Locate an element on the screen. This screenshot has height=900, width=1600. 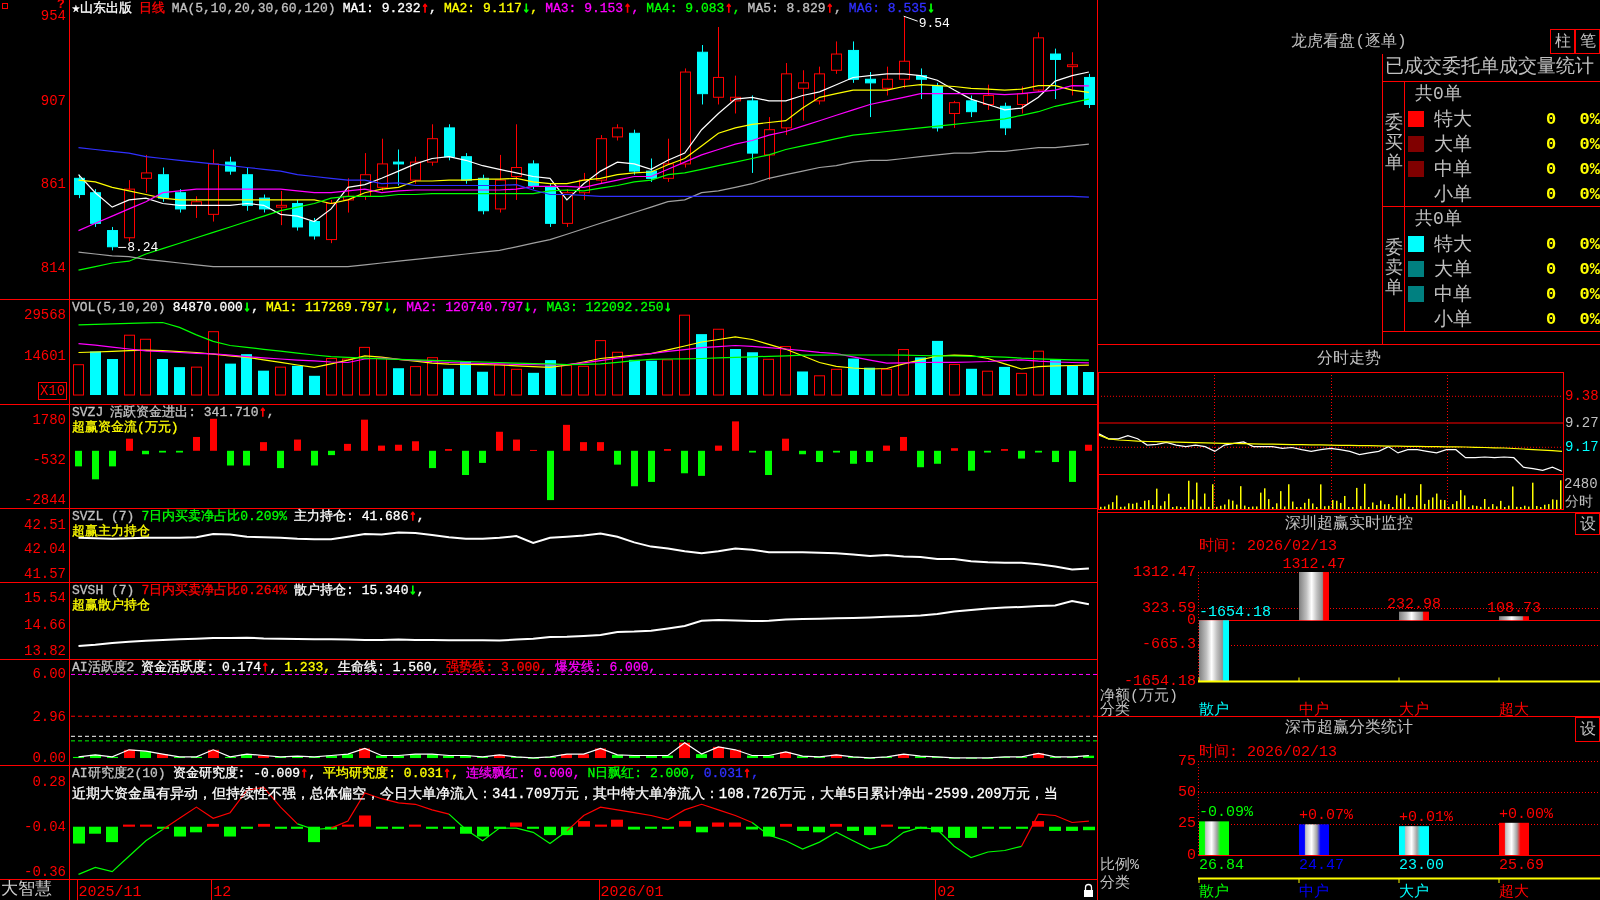
legend-entry: N日飘红: 2.000, is located at coordinates (642, 773).